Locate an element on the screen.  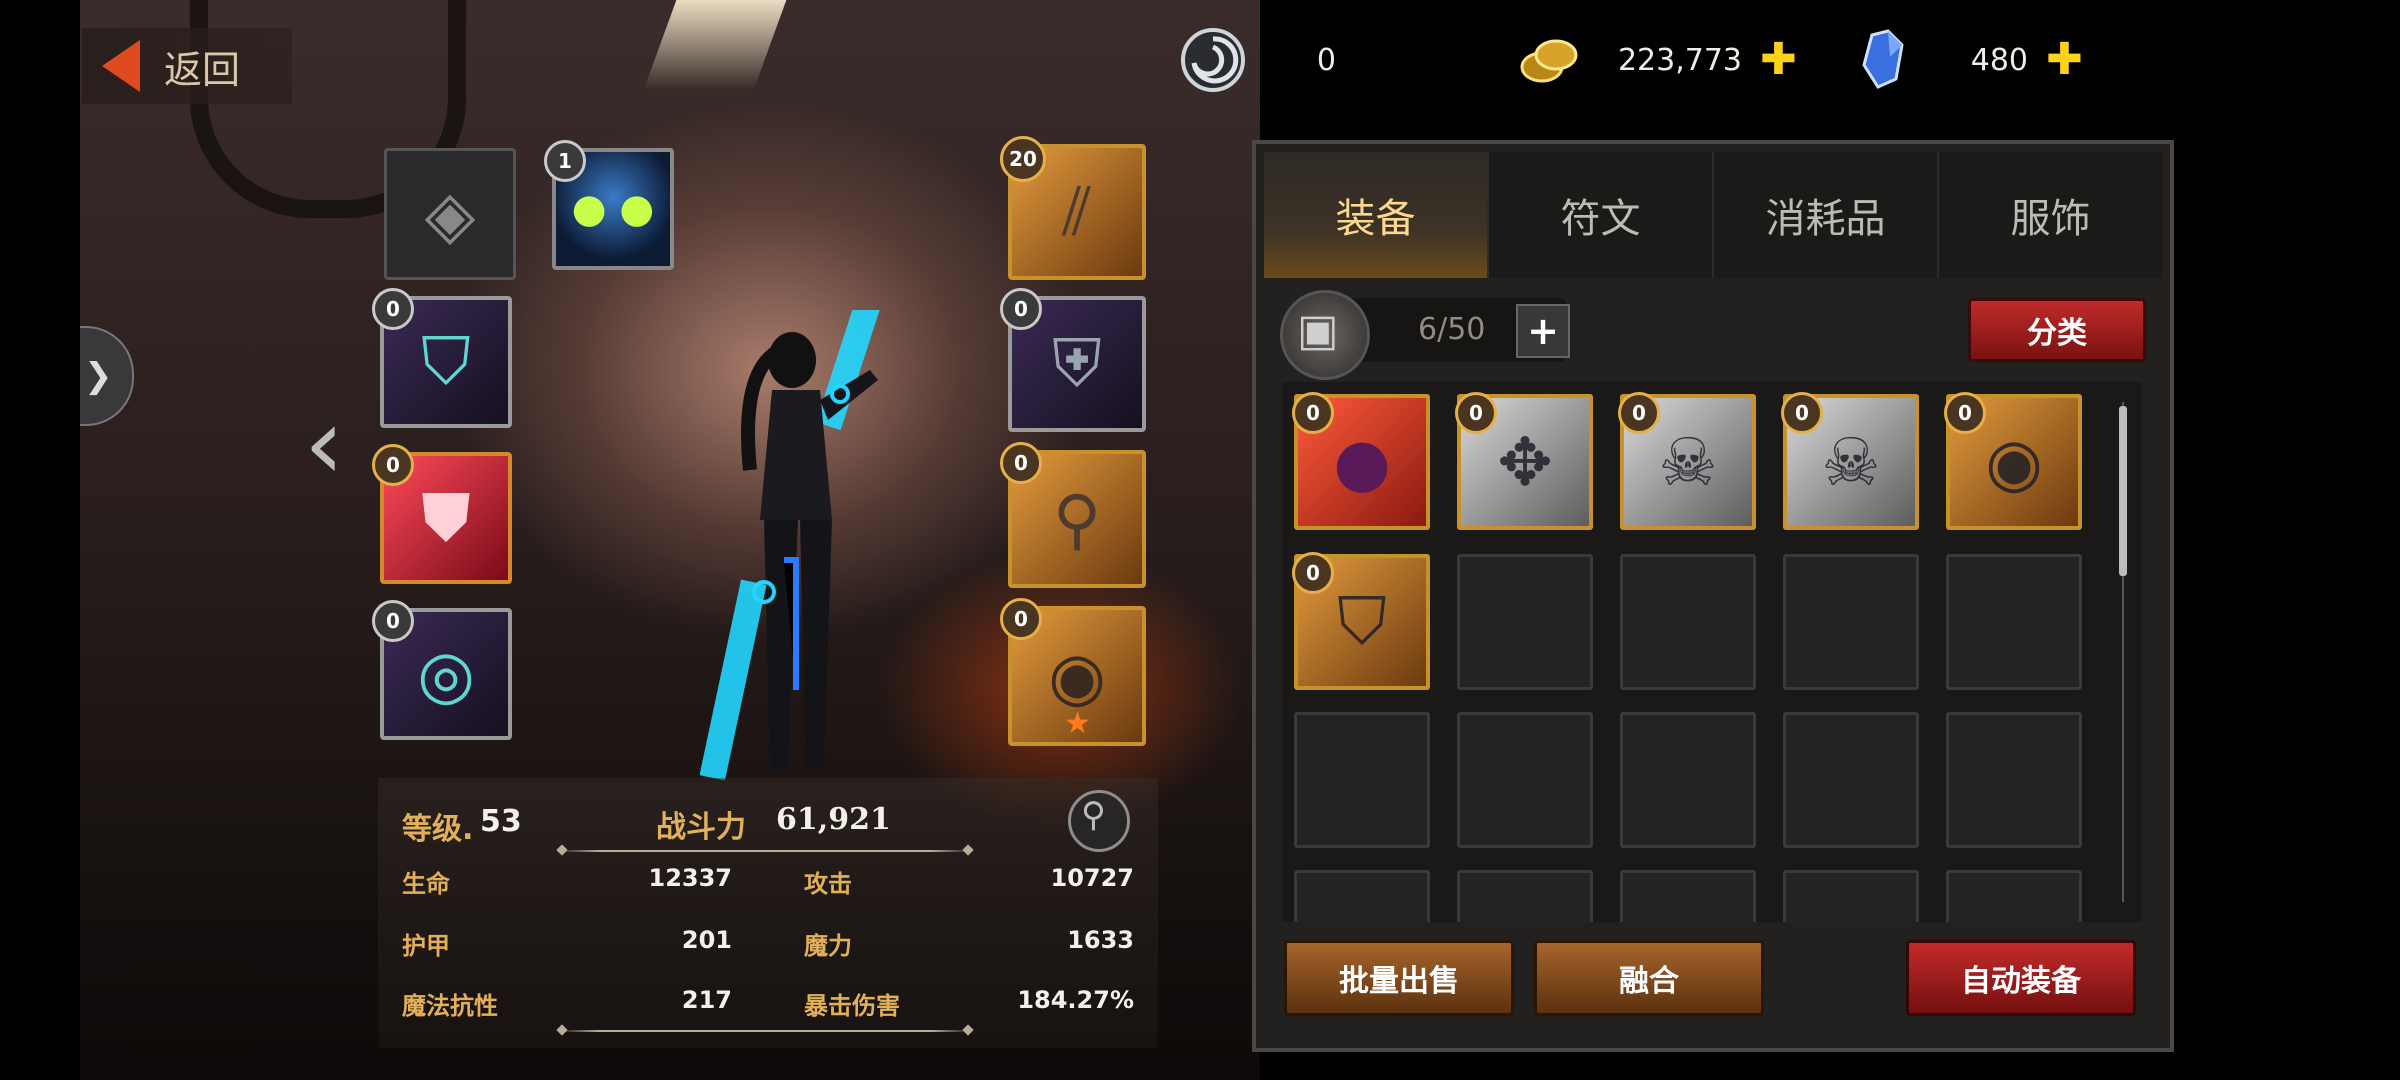
belt-slot: 0 ◎ is located at coordinates (442, 670).